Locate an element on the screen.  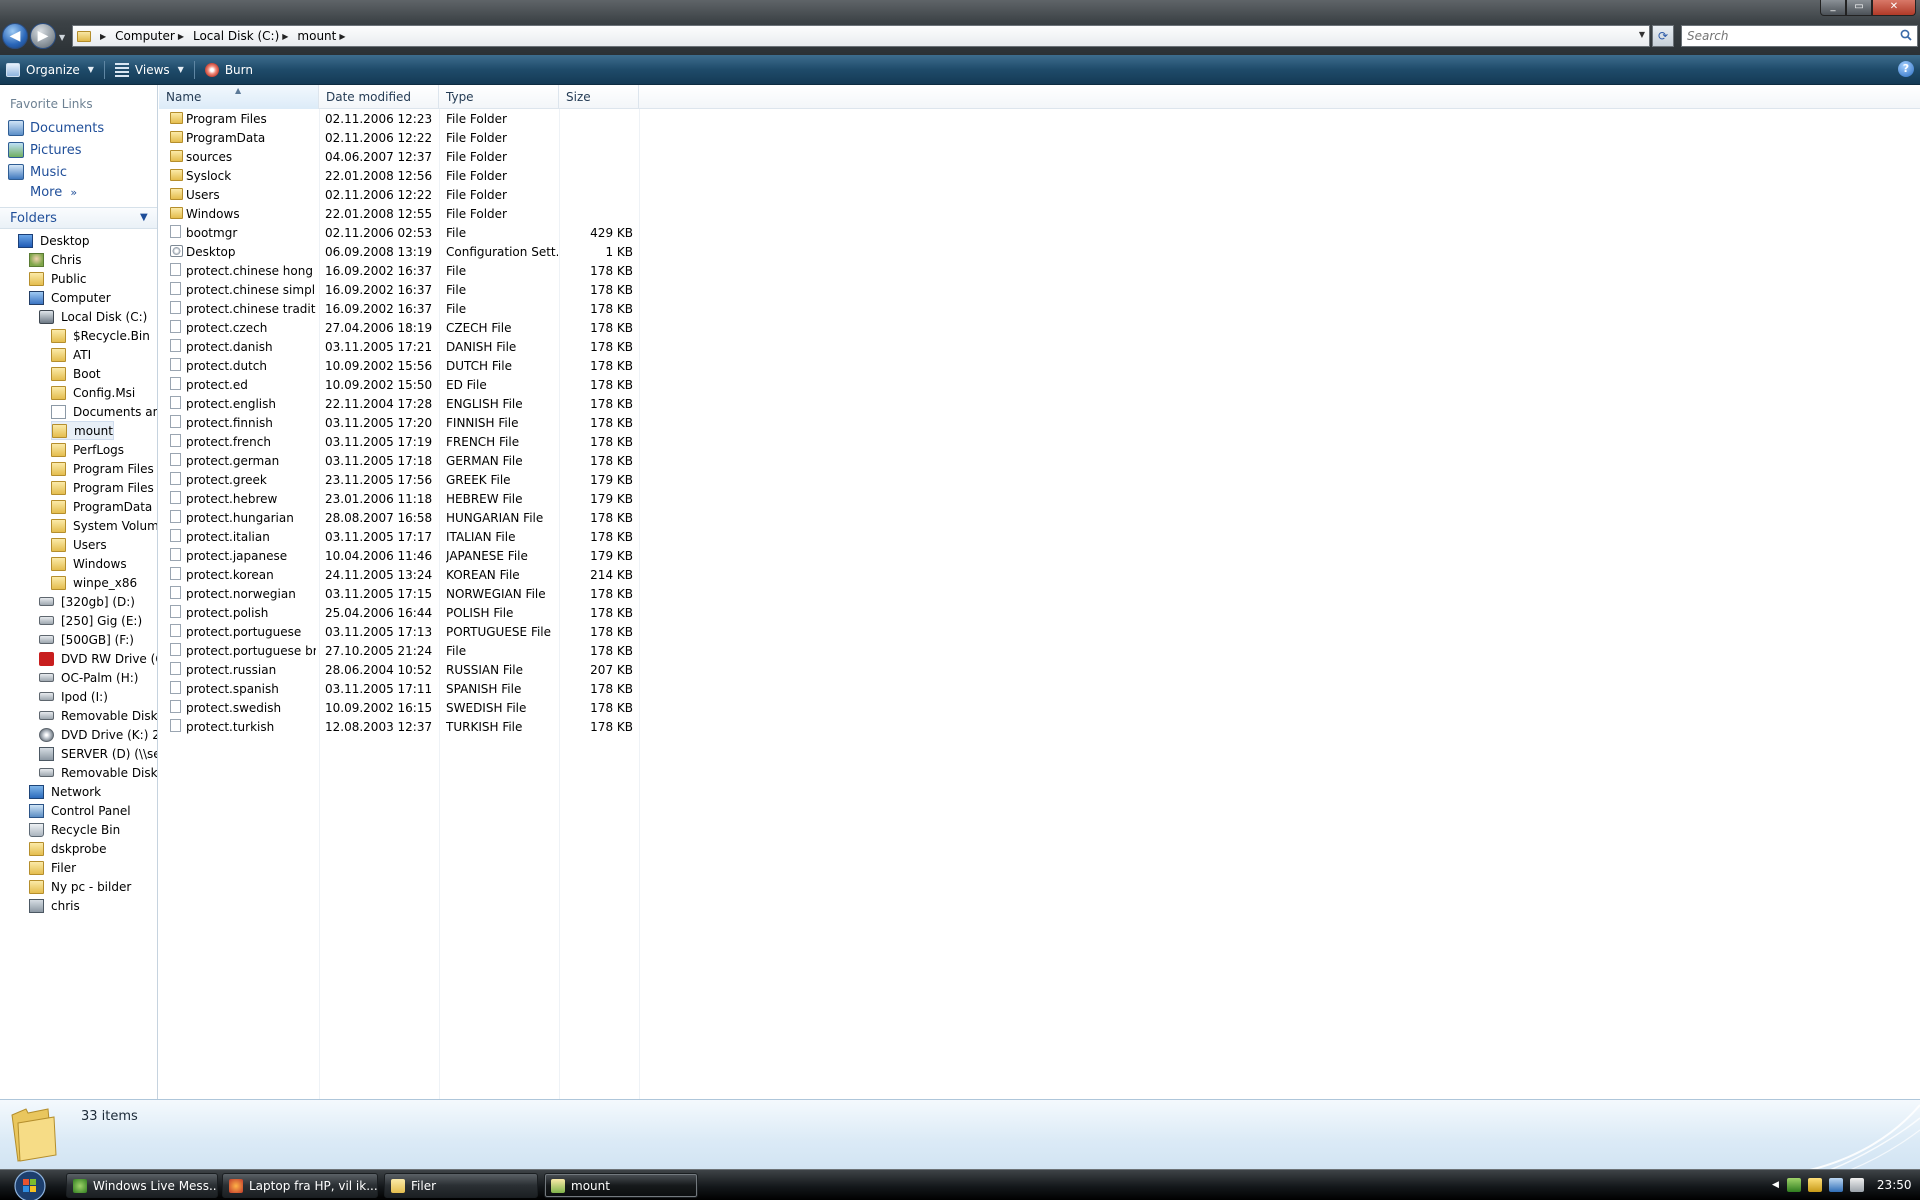
tree-item: mount is located at coordinates (82, 430).